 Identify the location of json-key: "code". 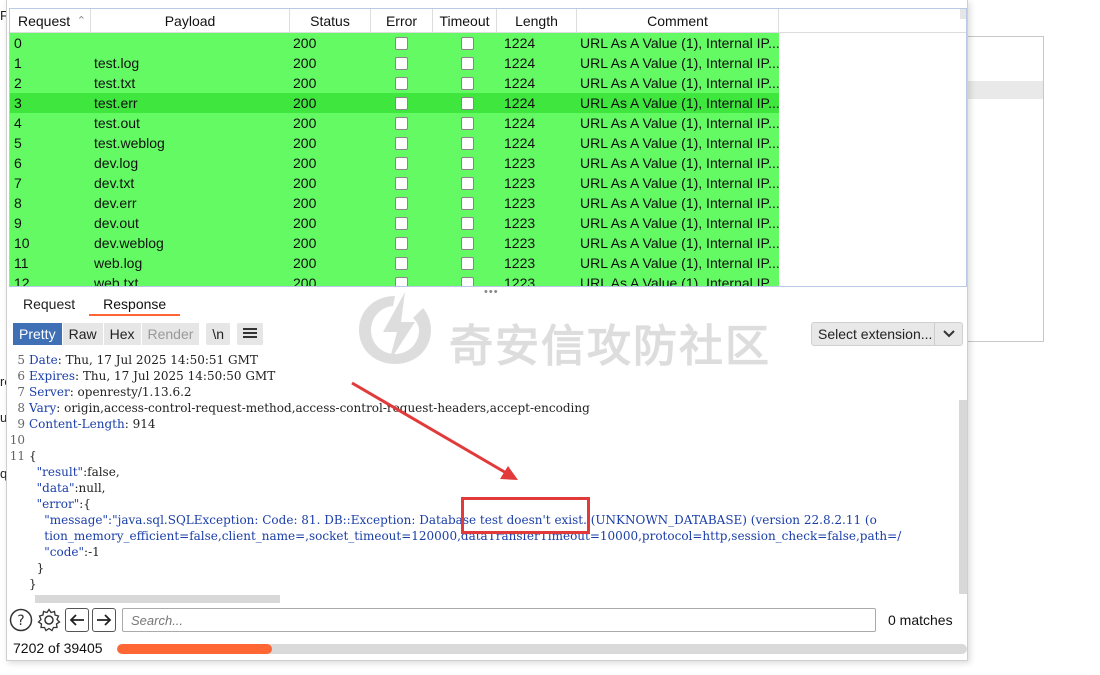
(64, 552).